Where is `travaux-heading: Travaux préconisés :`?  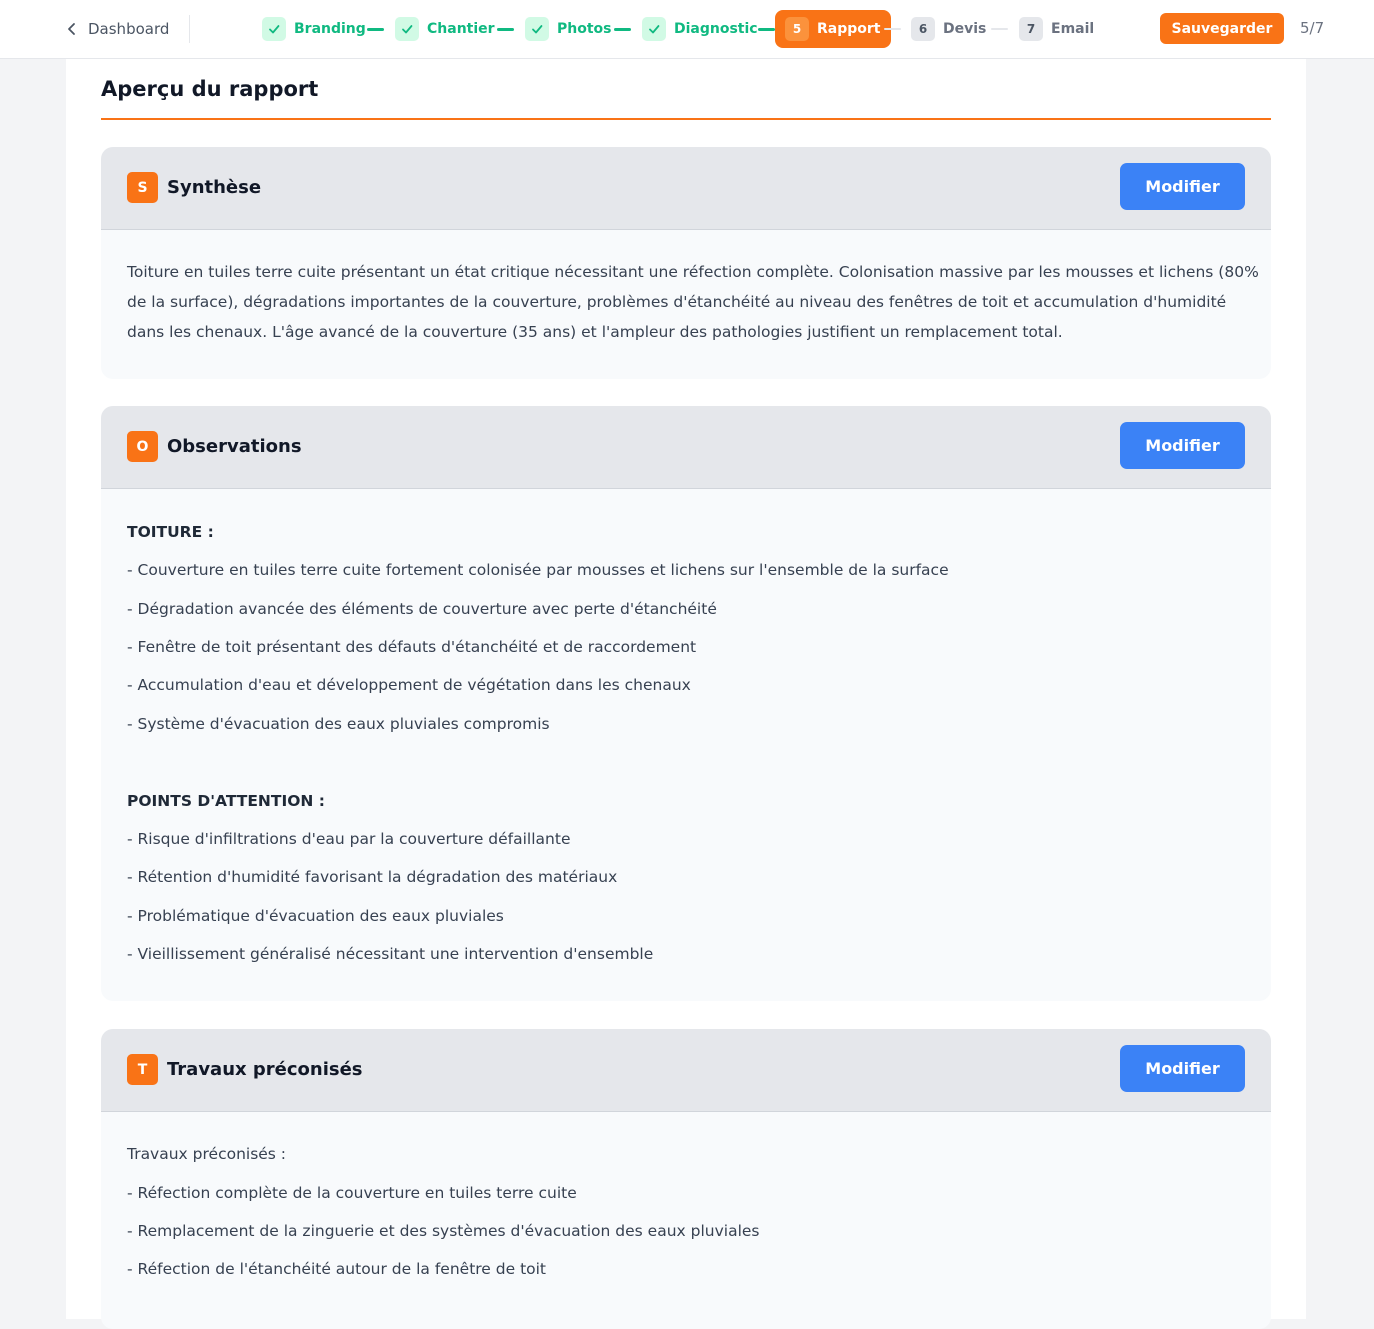
travaux-heading: Travaux préconisés : is located at coordinates (207, 1154).